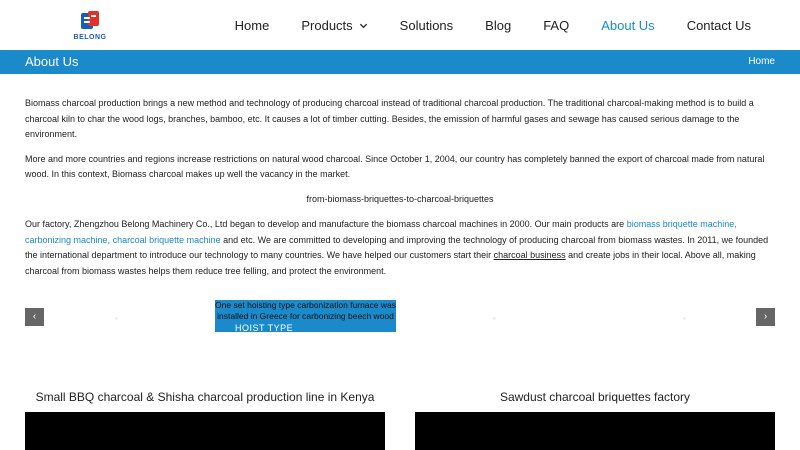 The height and width of the screenshot is (450, 800). I want to click on logo-text: BELONG, so click(90, 37).